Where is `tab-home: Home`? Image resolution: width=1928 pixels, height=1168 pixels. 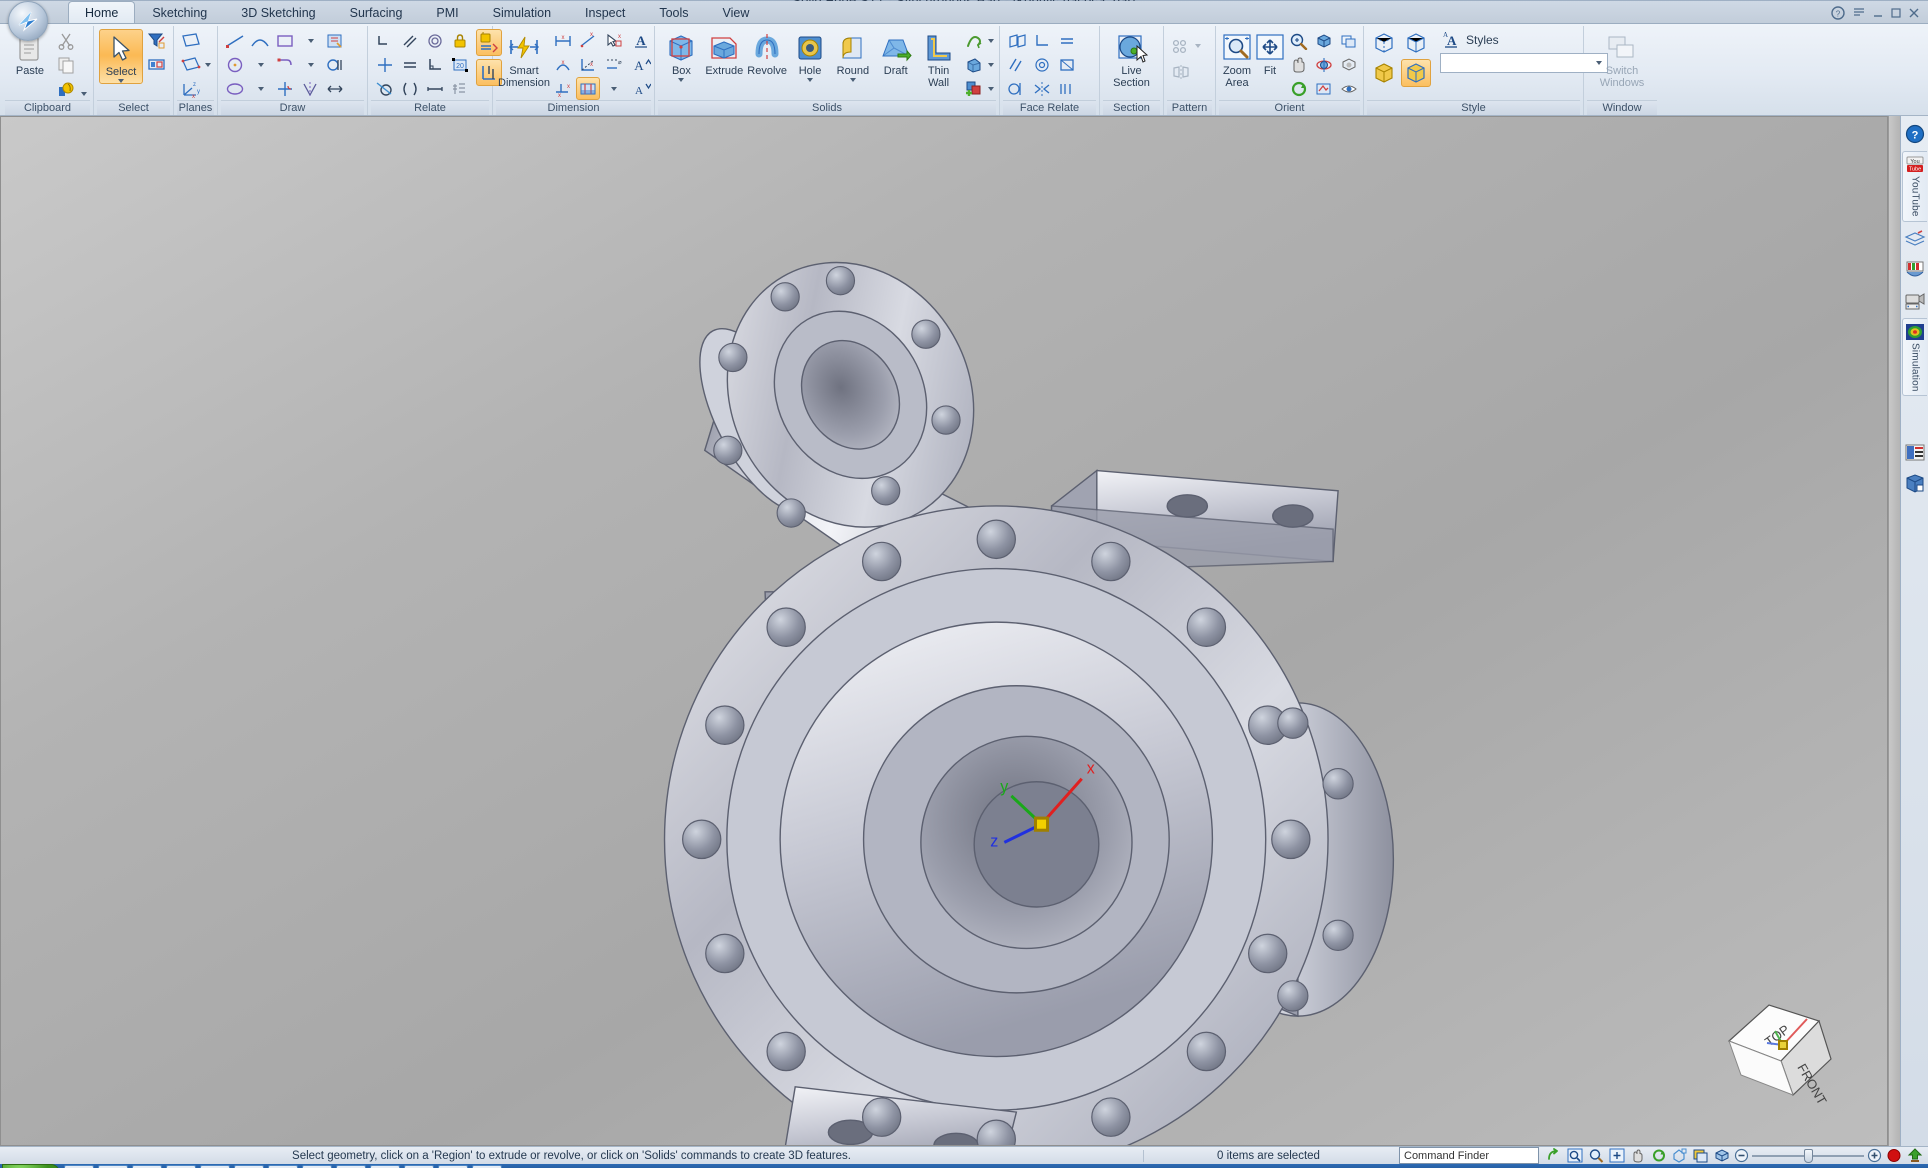
tab-home: Home is located at coordinates (102, 12).